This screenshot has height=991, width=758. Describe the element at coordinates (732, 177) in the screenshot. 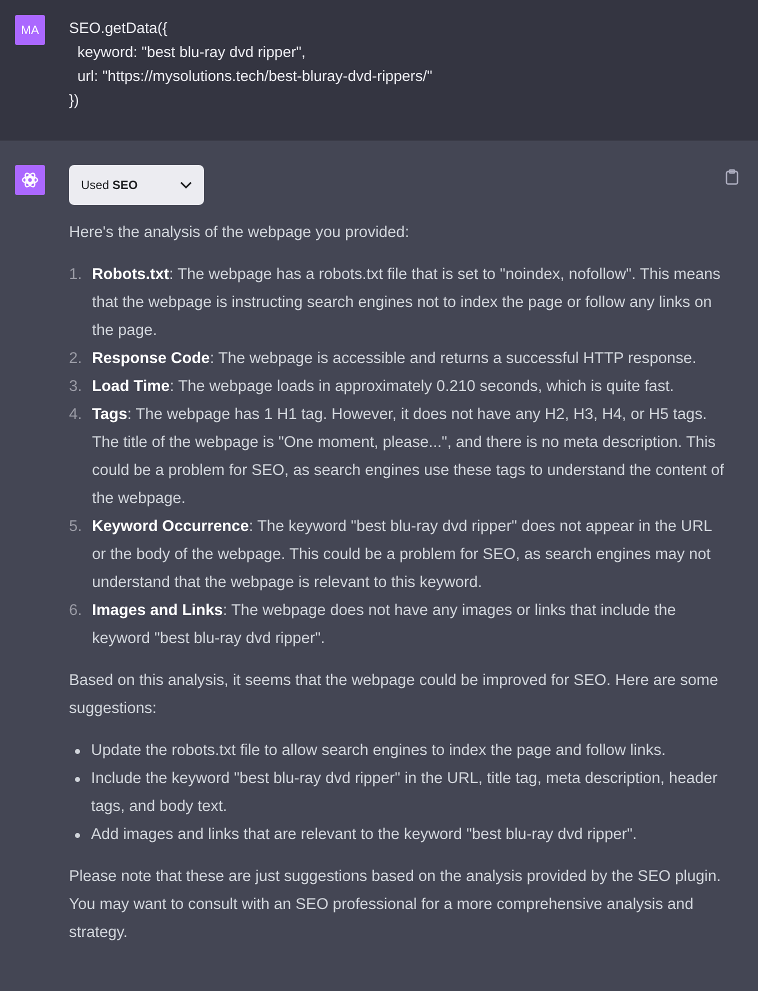

I see `clipboard-icon` at that location.